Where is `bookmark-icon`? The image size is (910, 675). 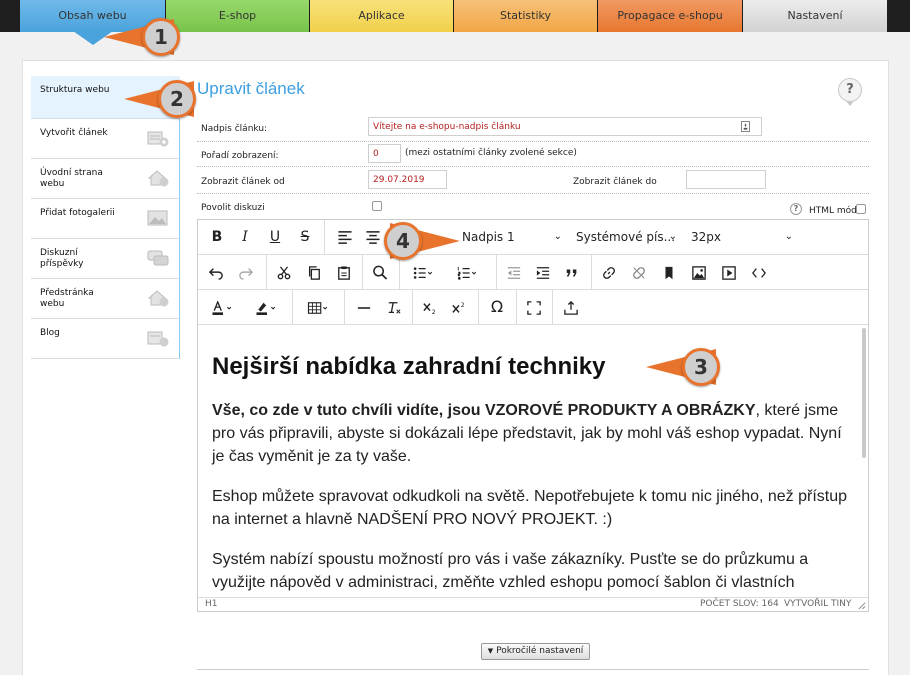 bookmark-icon is located at coordinates (669, 273).